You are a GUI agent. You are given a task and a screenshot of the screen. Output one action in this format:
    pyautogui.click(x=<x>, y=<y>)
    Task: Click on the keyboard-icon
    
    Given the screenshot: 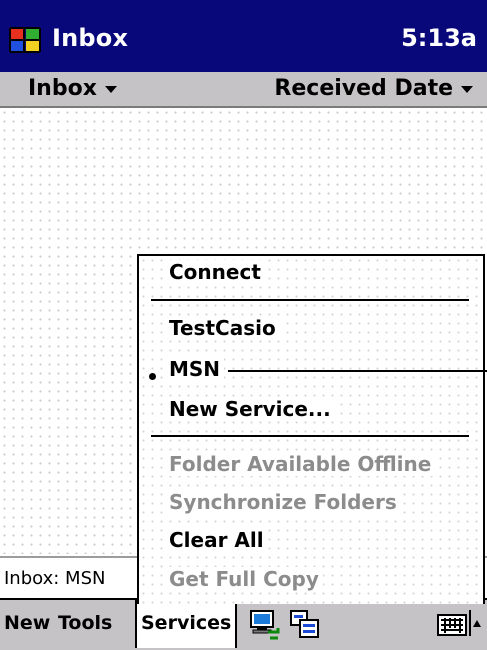 What is the action you would take?
    pyautogui.click(x=452, y=625)
    